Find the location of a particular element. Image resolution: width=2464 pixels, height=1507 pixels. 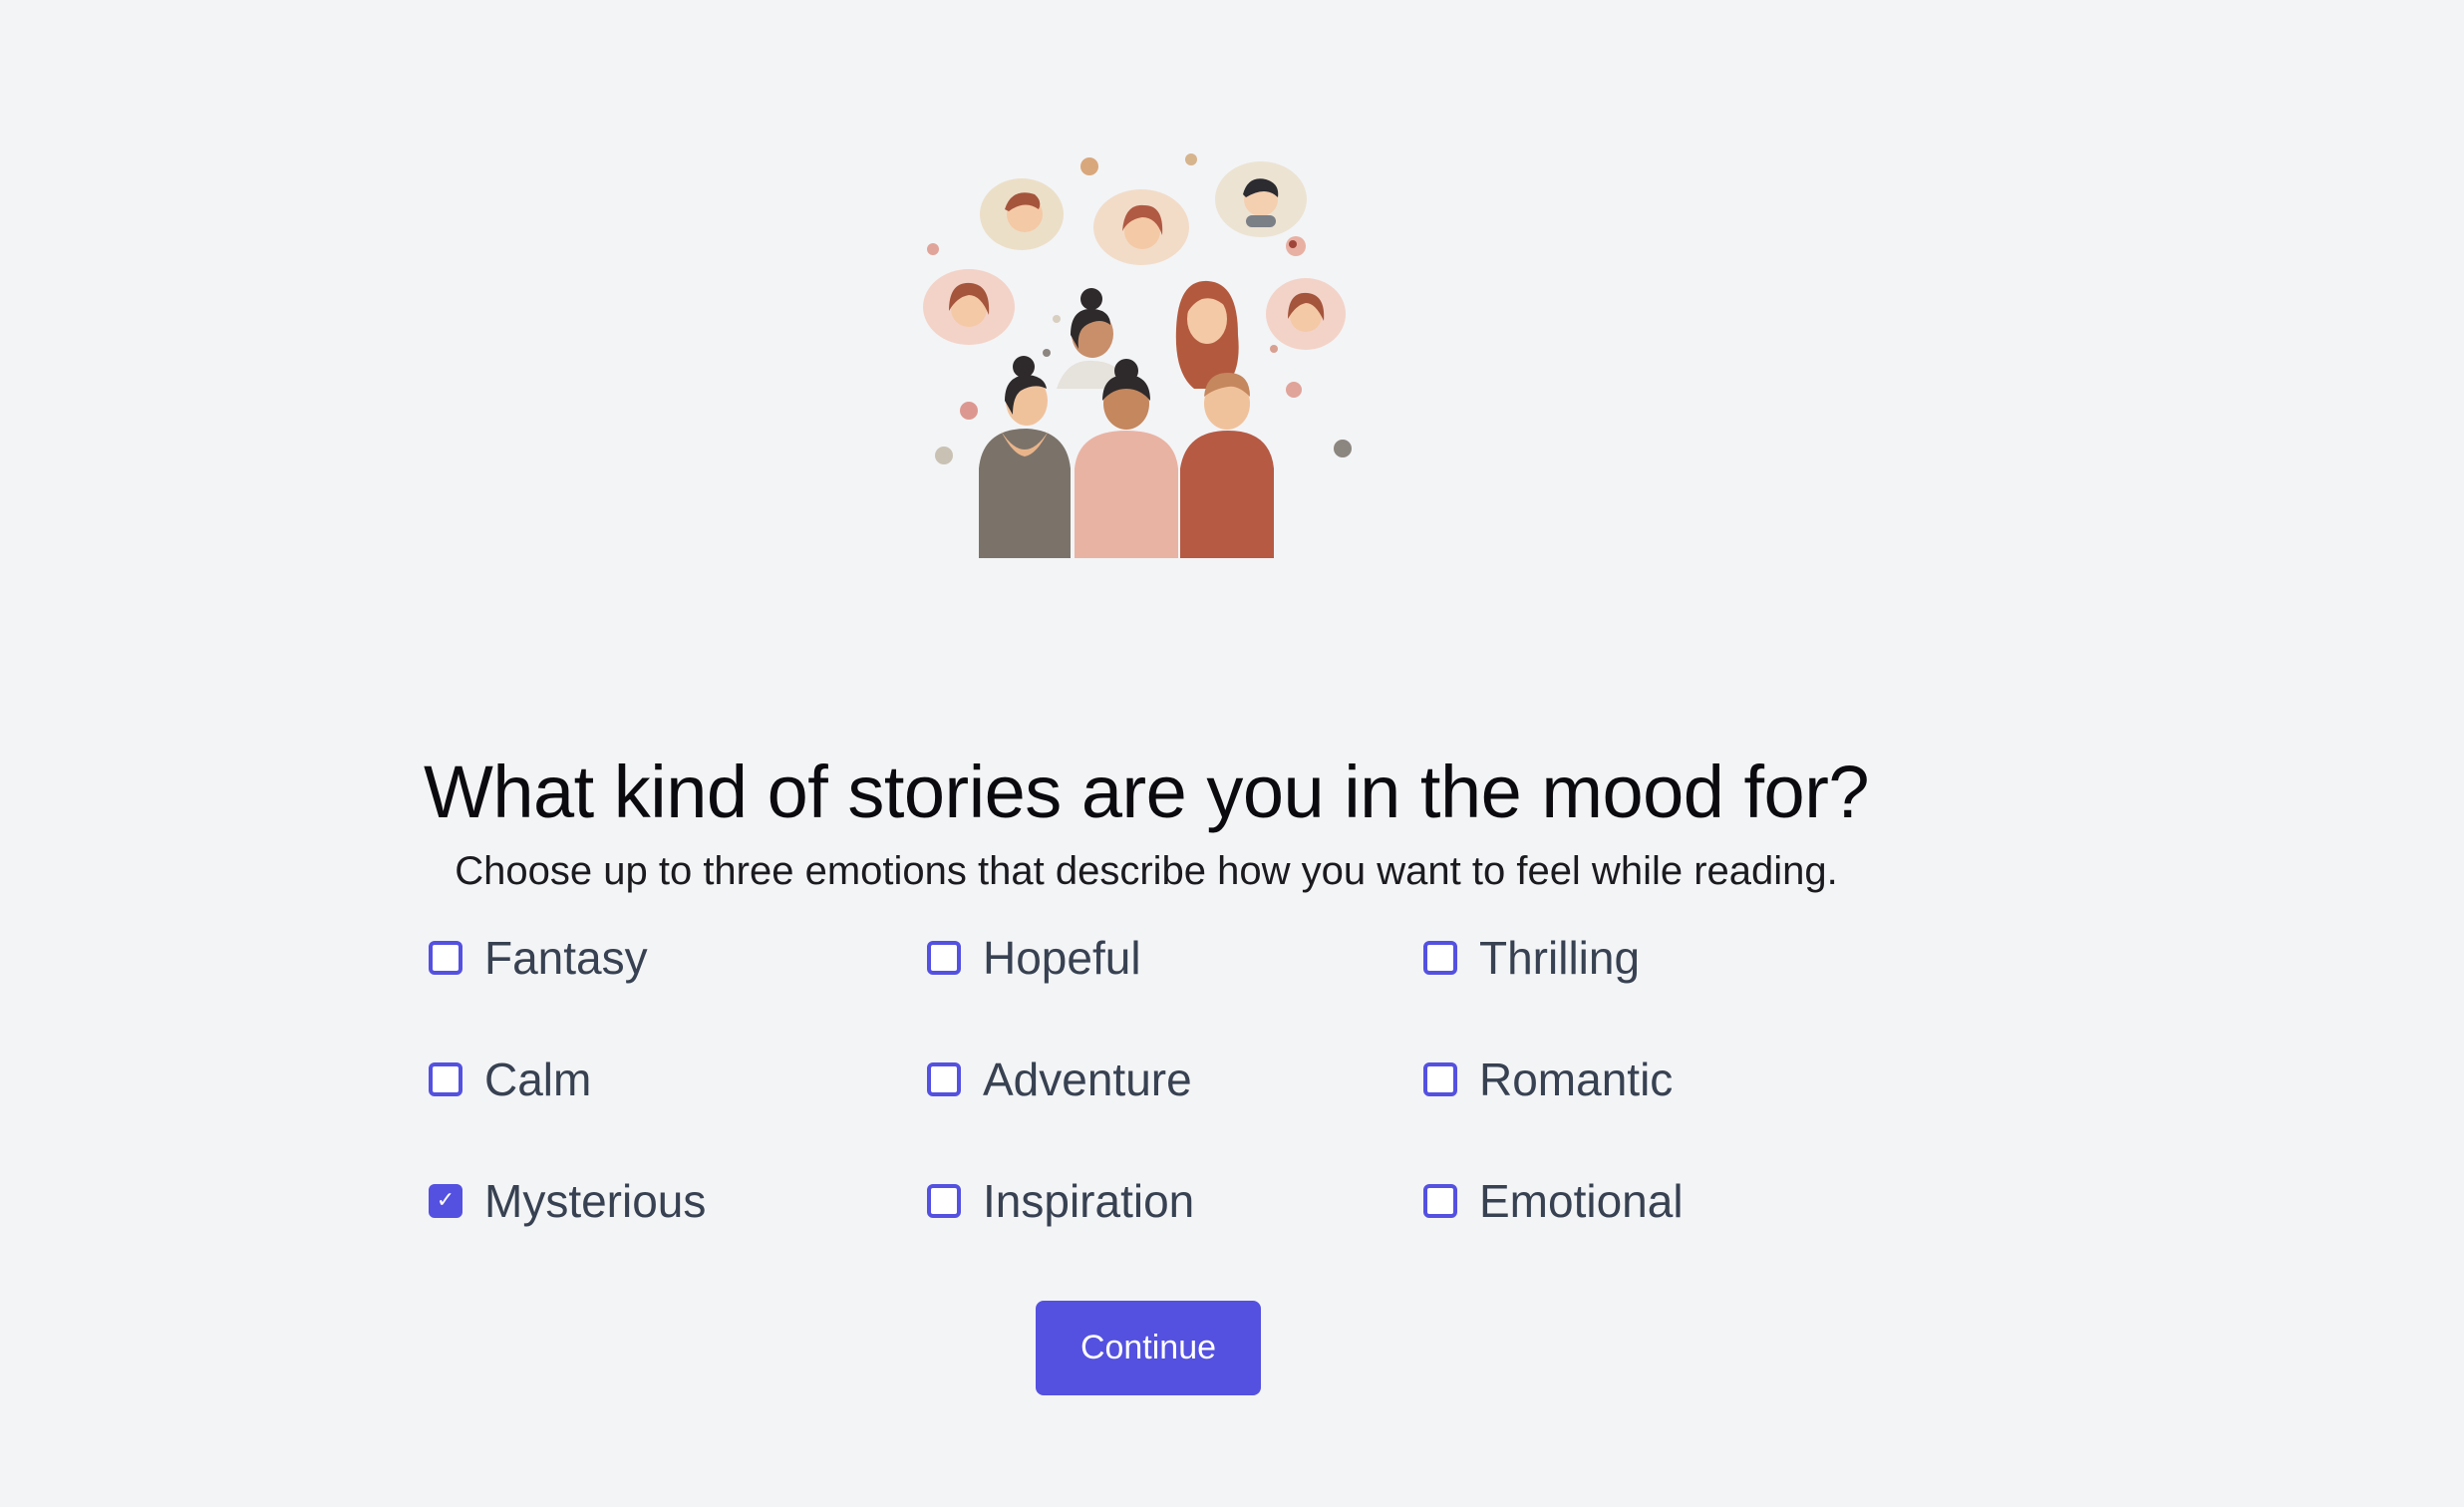

option-thrilling: Thrilling is located at coordinates (1531, 958).